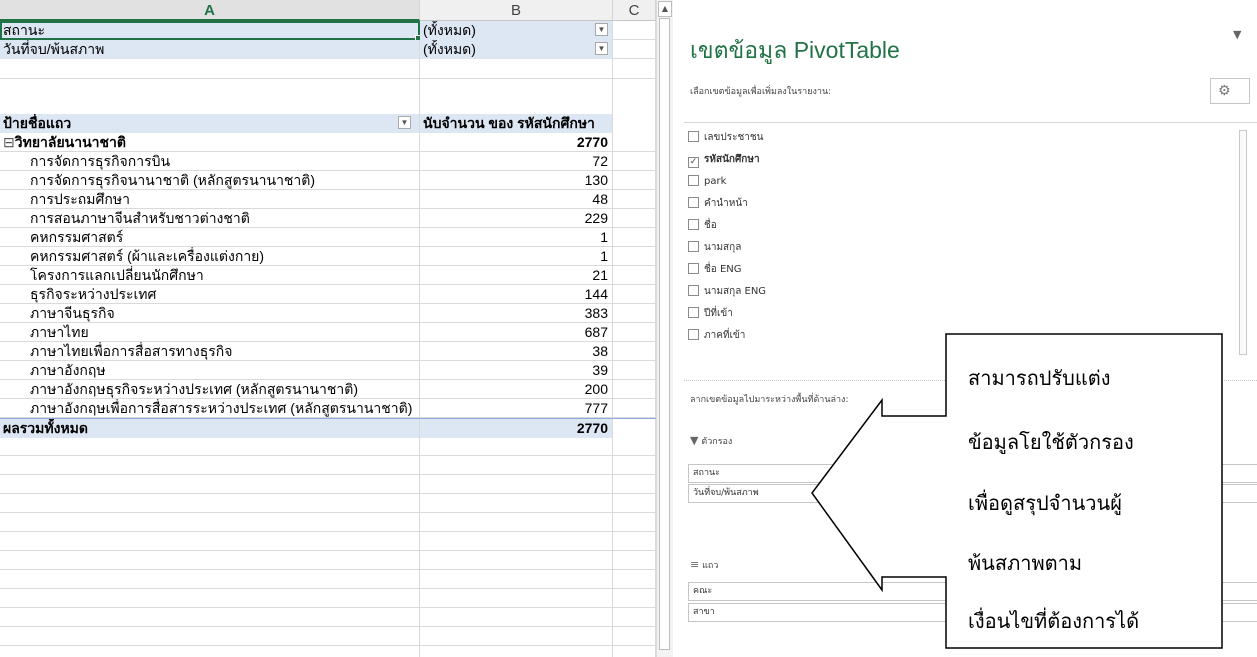  What do you see at coordinates (210, 123) in the screenshot?
I see `row-label-header-cell: ป้ายชื่อแถว ▼` at bounding box center [210, 123].